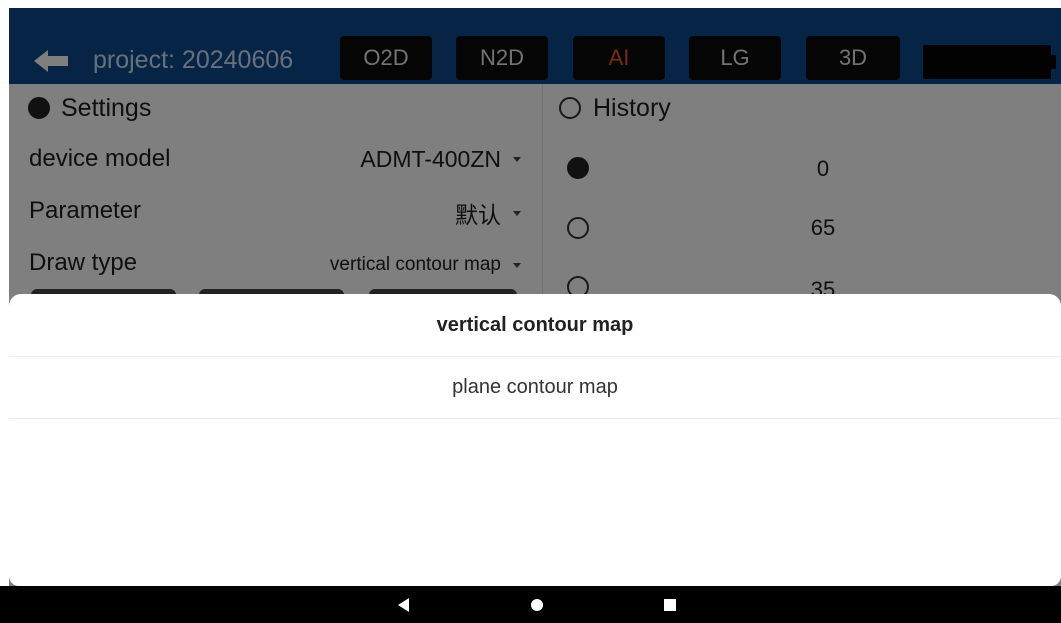 The image size is (1061, 623). I want to click on triangle-back-icon, so click(403, 605).